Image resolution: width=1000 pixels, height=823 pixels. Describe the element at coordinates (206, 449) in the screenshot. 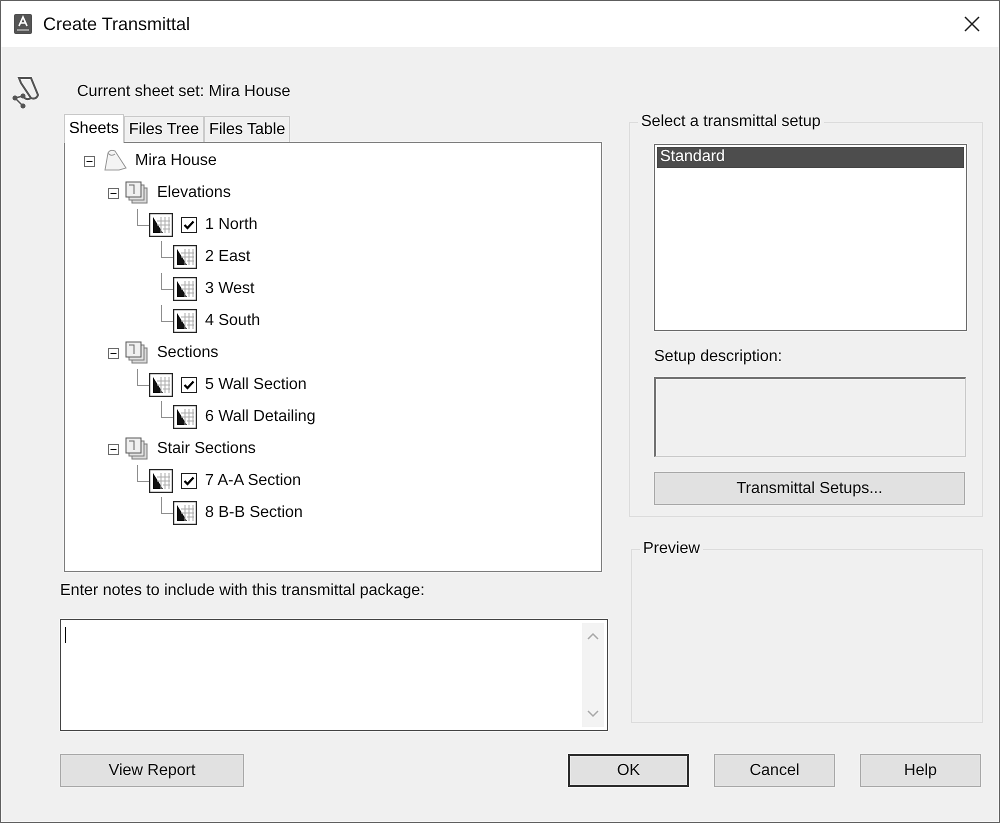

I see `tree-item: Stair Sections` at that location.